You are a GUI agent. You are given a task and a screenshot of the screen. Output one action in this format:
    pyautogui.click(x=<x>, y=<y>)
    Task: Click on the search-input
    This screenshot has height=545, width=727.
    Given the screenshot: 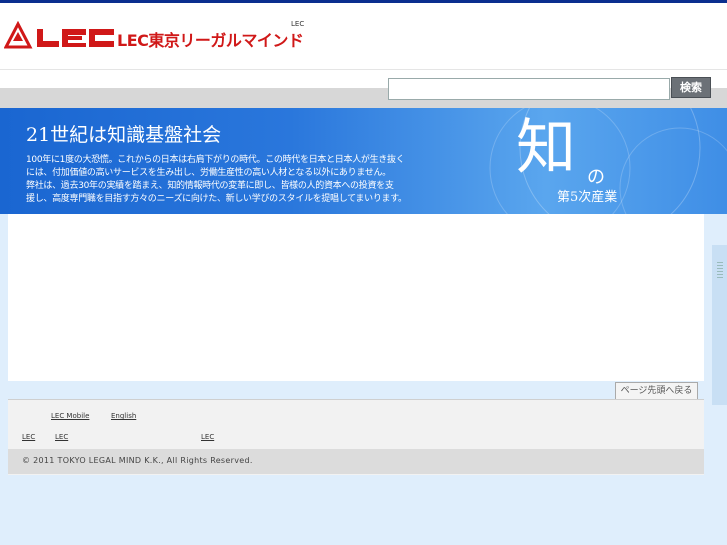 What is the action you would take?
    pyautogui.click(x=529, y=89)
    